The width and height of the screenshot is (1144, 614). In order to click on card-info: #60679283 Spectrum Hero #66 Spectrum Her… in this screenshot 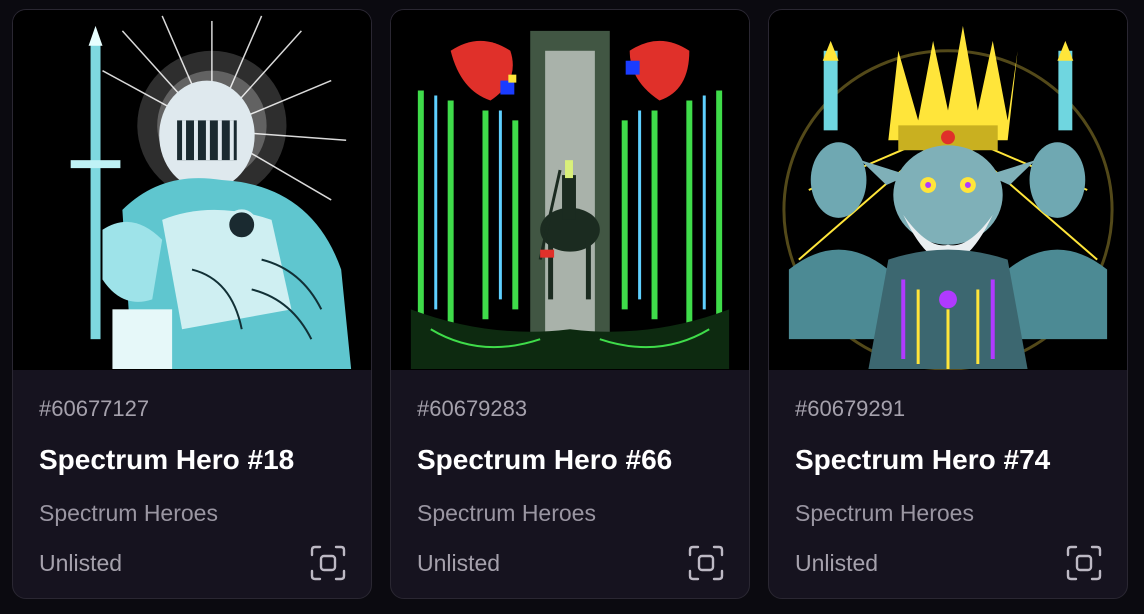, I will do `click(570, 484)`.